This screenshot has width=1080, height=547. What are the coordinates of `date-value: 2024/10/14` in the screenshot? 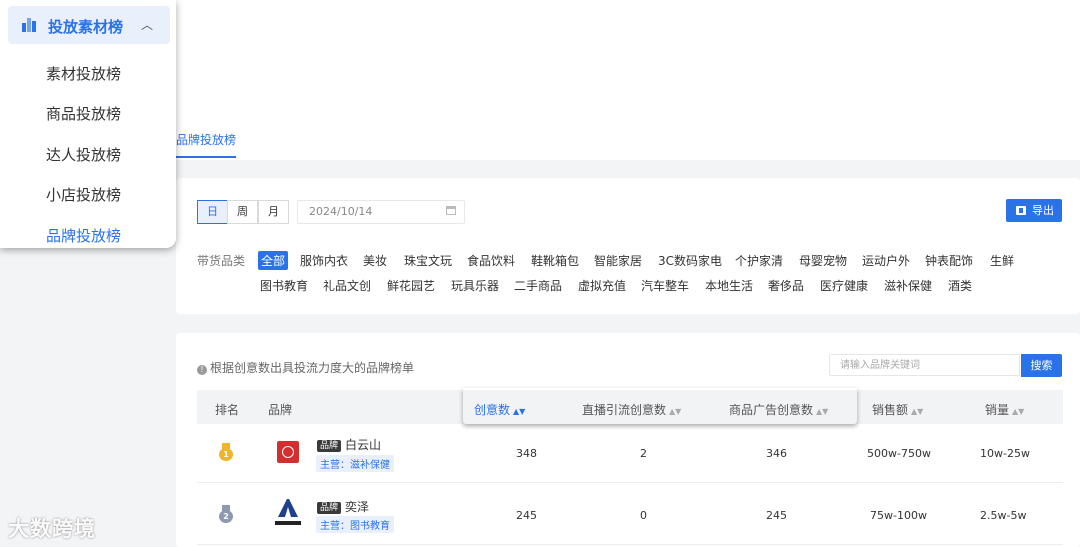 It's located at (341, 211).